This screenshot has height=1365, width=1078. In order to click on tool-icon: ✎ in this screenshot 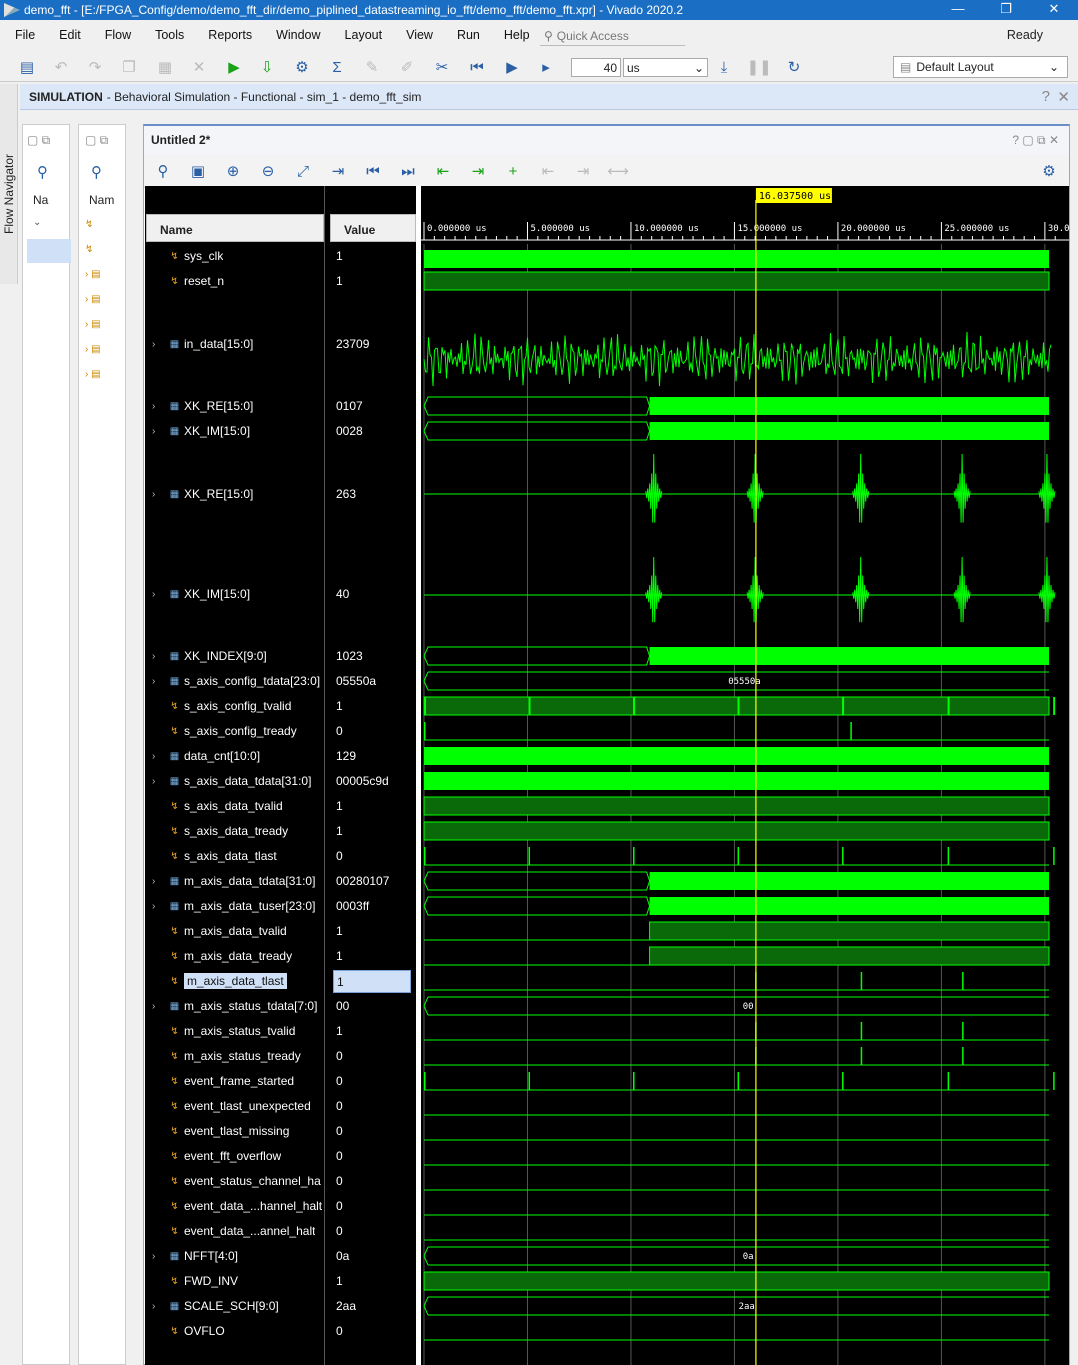, I will do `click(372, 67)`.